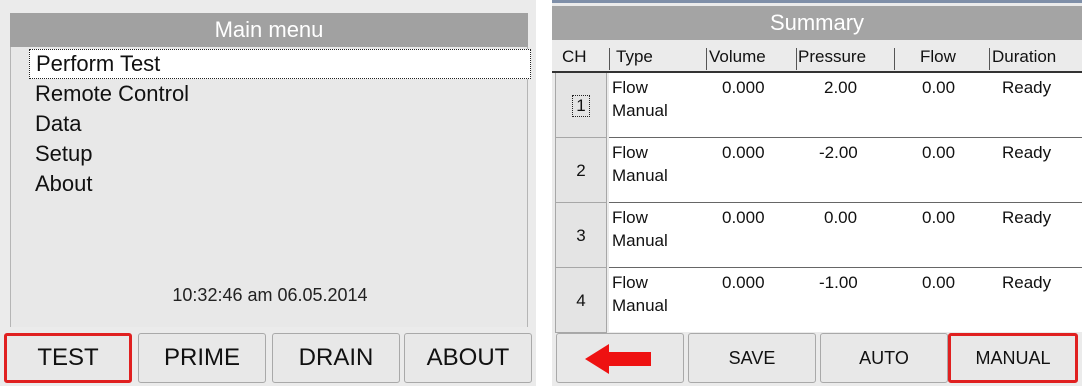 This screenshot has width=1082, height=386. I want to click on channel-number: 1, so click(581, 106).